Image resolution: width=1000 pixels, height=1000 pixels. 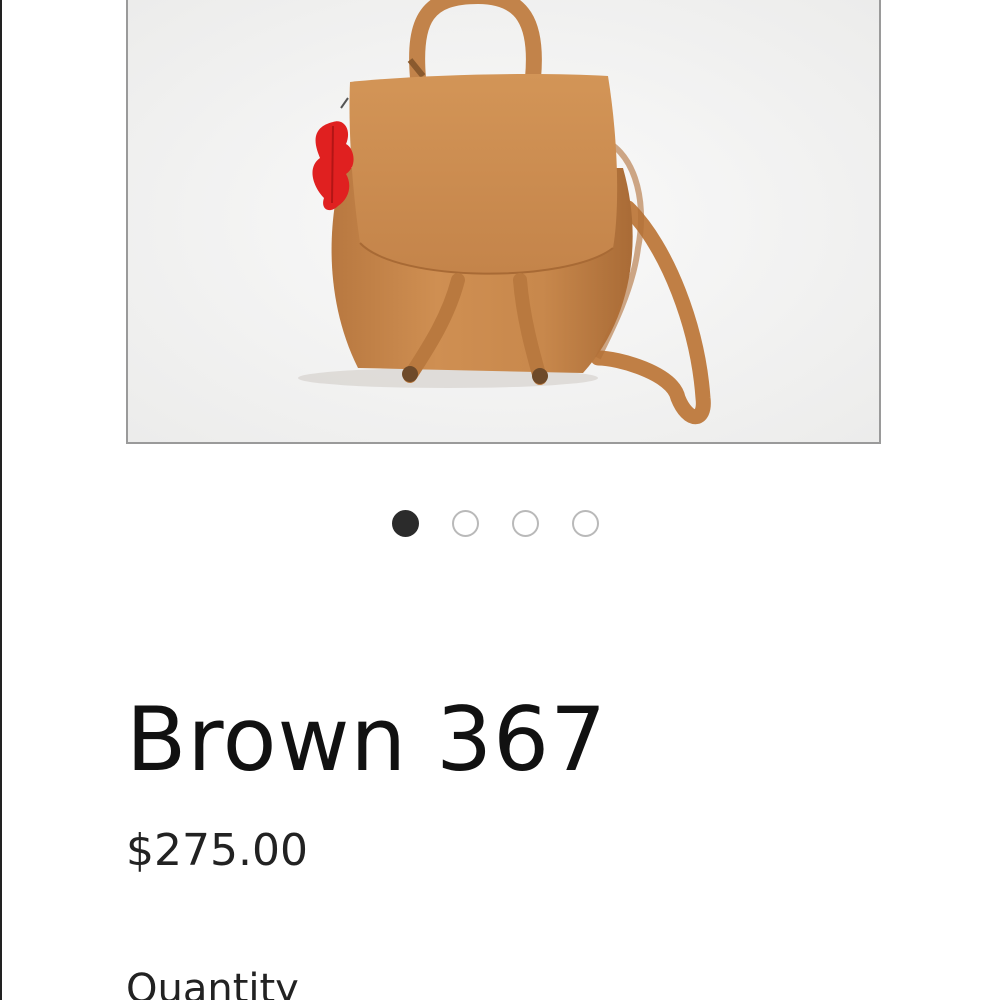 What do you see at coordinates (212, 983) in the screenshot?
I see `quantity-label: Quantity` at bounding box center [212, 983].